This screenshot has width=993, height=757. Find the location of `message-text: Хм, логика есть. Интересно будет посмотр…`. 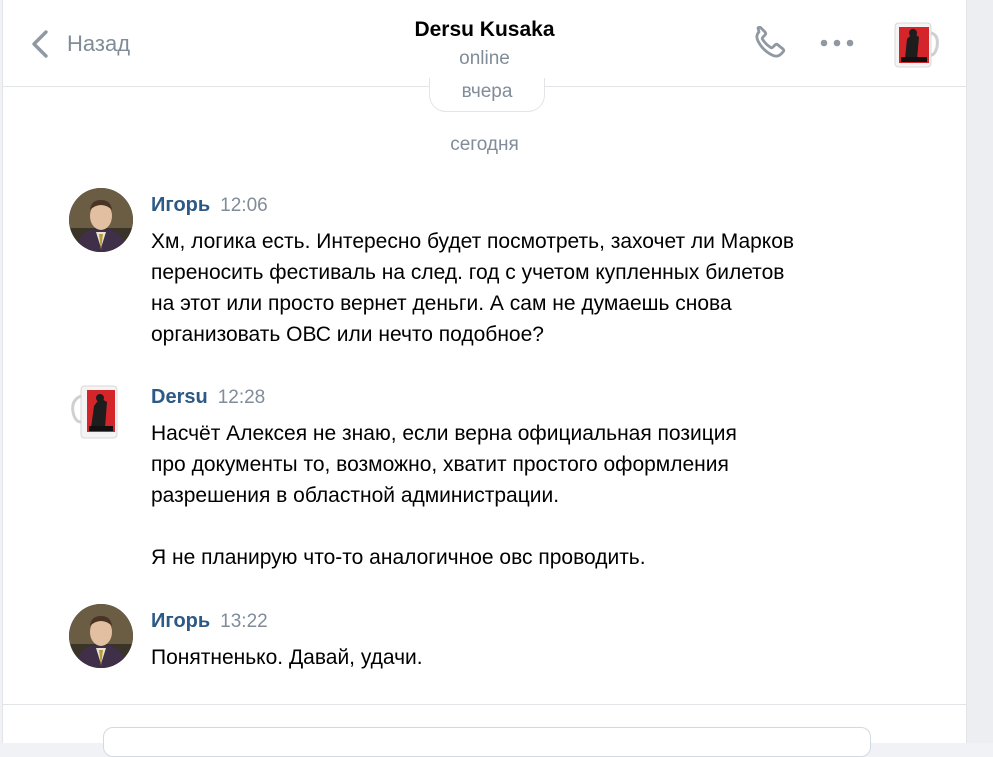

message-text: Хм, логика есть. Интересно будет посмотр… is located at coordinates (481, 288).